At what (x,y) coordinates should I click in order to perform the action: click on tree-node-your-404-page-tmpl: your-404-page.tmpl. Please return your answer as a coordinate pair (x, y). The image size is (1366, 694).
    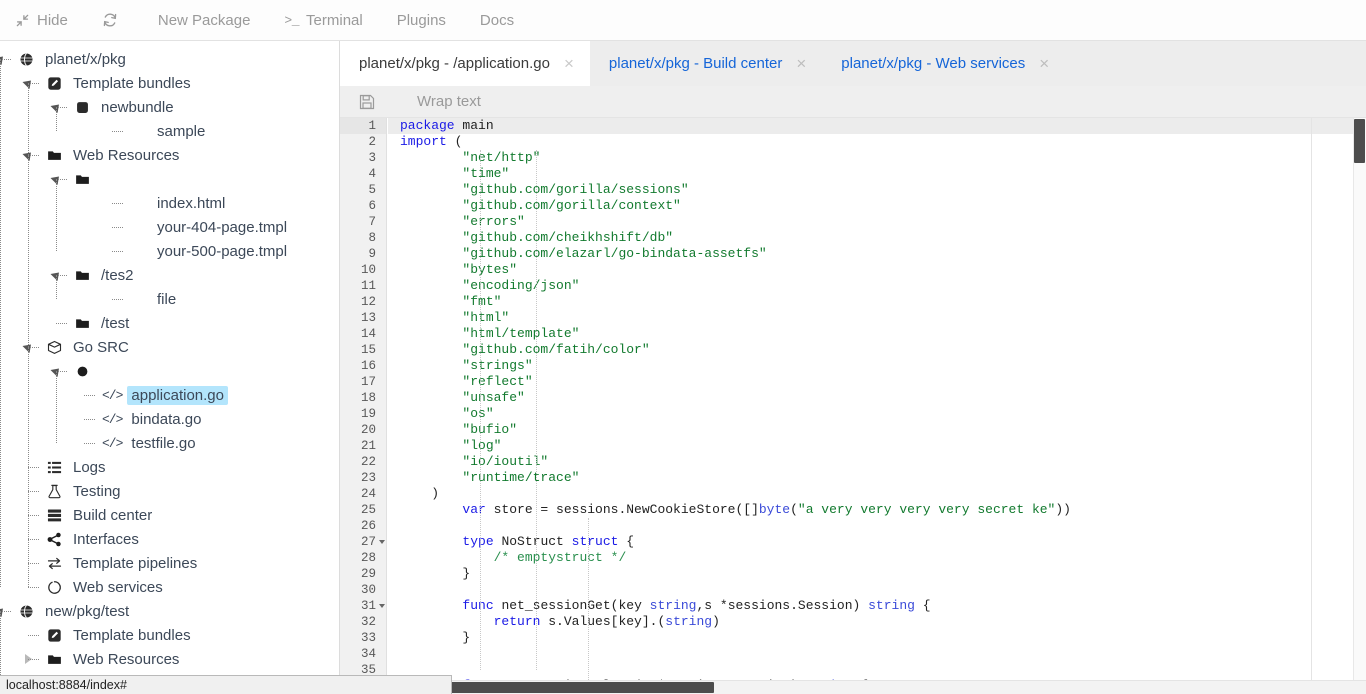
    Looking at the image, I should click on (170, 227).